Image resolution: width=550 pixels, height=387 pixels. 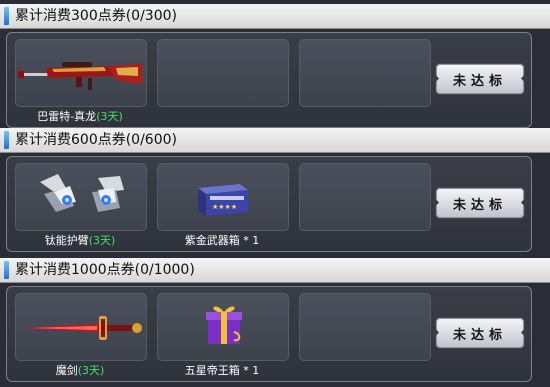 What do you see at coordinates (275, 140) in the screenshot?
I see `tier-header: 累计消费600点券(0/600)` at bounding box center [275, 140].